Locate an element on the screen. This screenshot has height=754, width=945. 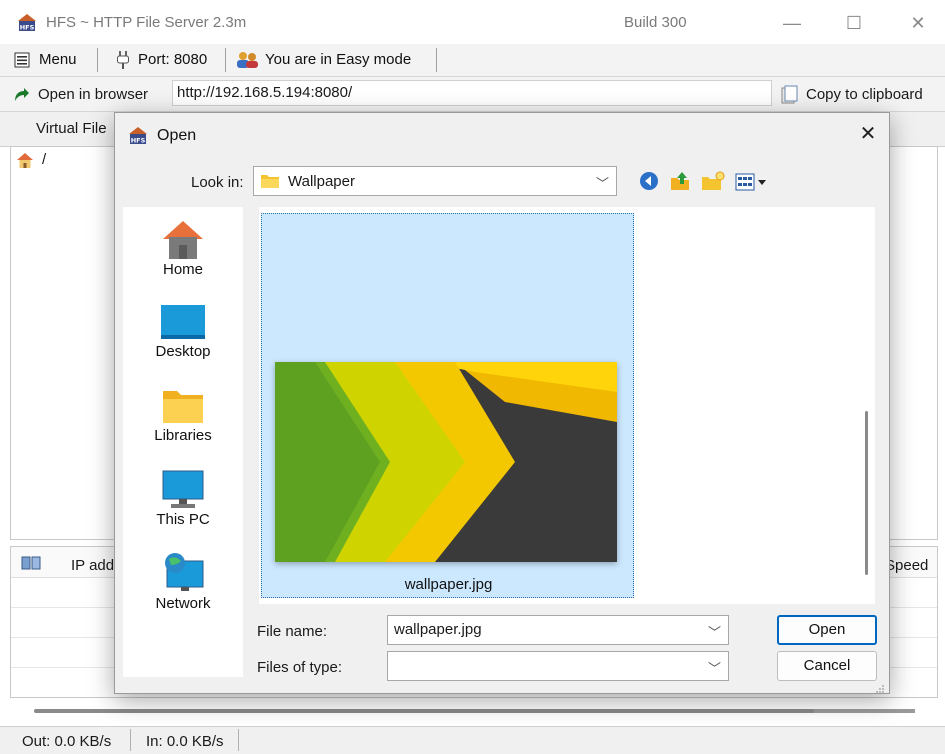
place-desktop-label: Desktop is located at coordinates (183, 351).